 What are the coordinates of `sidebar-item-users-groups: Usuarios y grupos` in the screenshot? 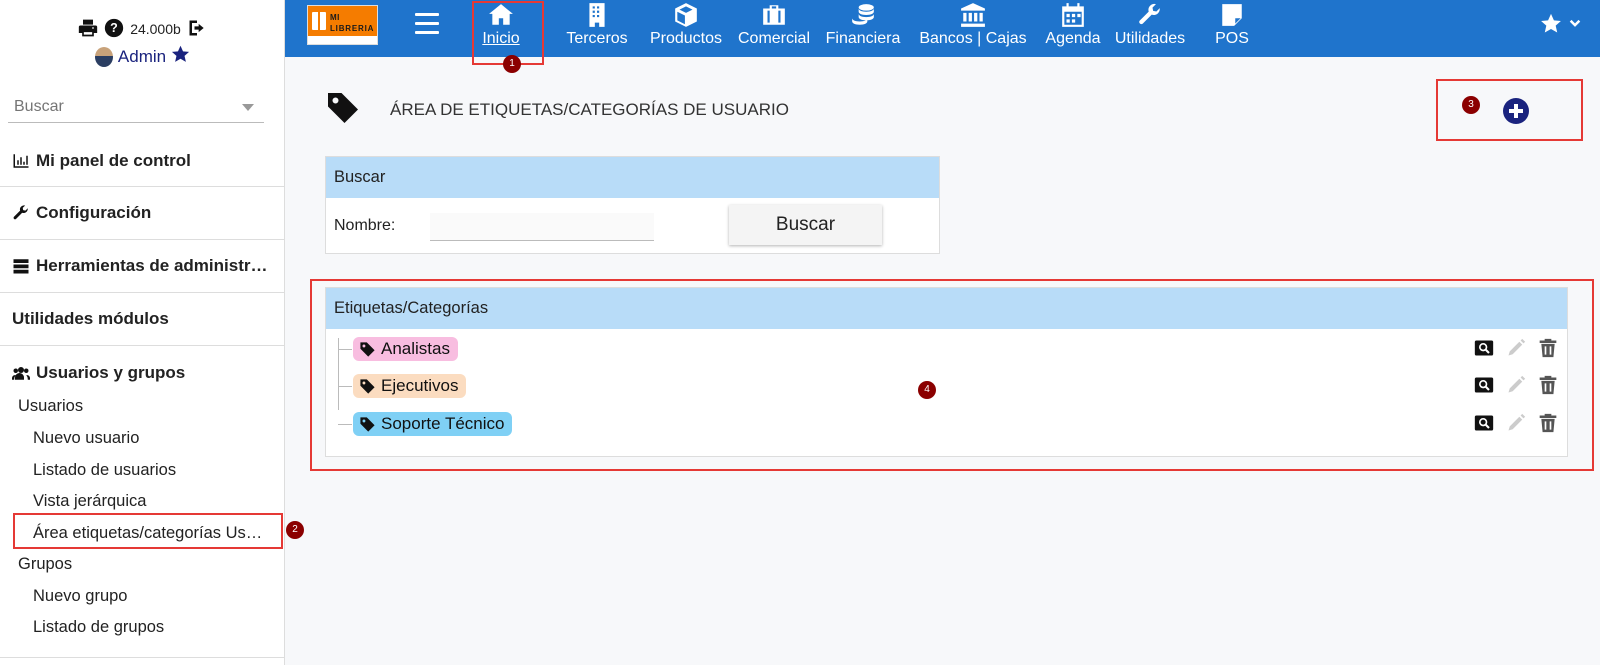 It's located at (142, 373).